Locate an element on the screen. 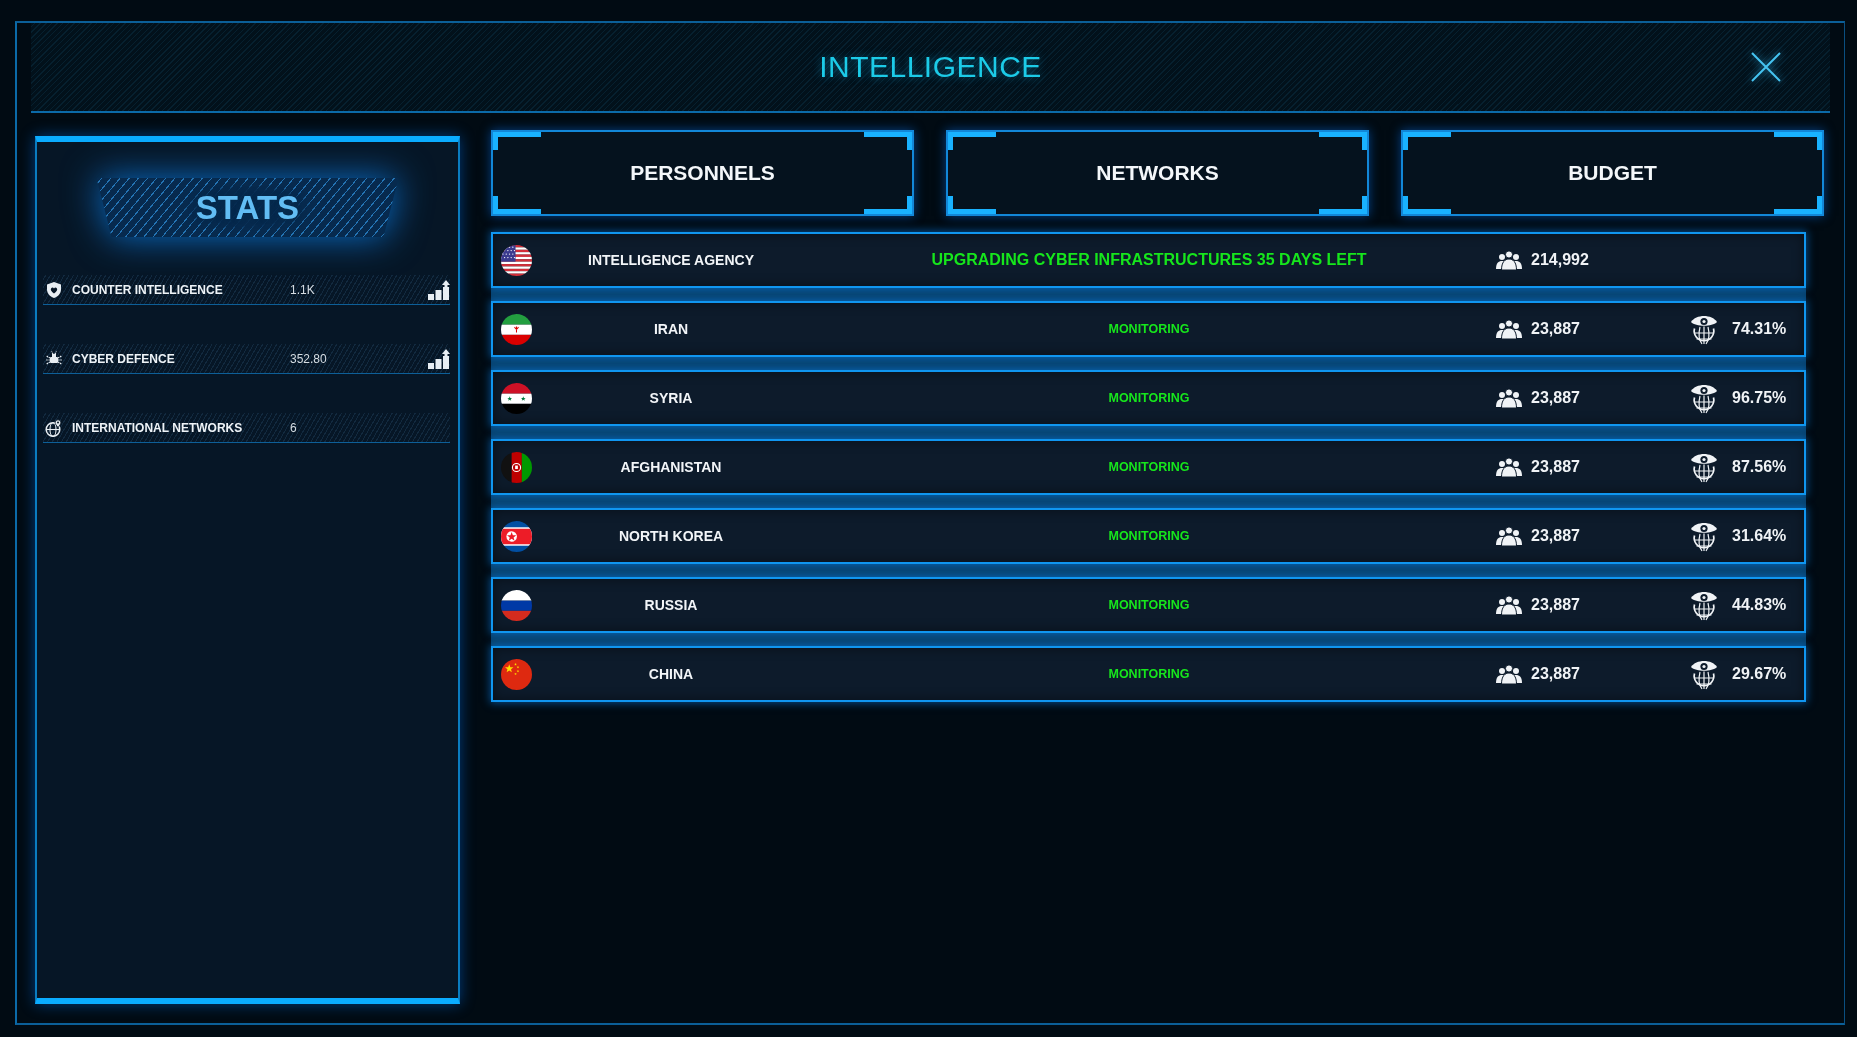 Image resolution: width=1857 pixels, height=1037 pixels. menu-button: BUDGET is located at coordinates (1612, 173).